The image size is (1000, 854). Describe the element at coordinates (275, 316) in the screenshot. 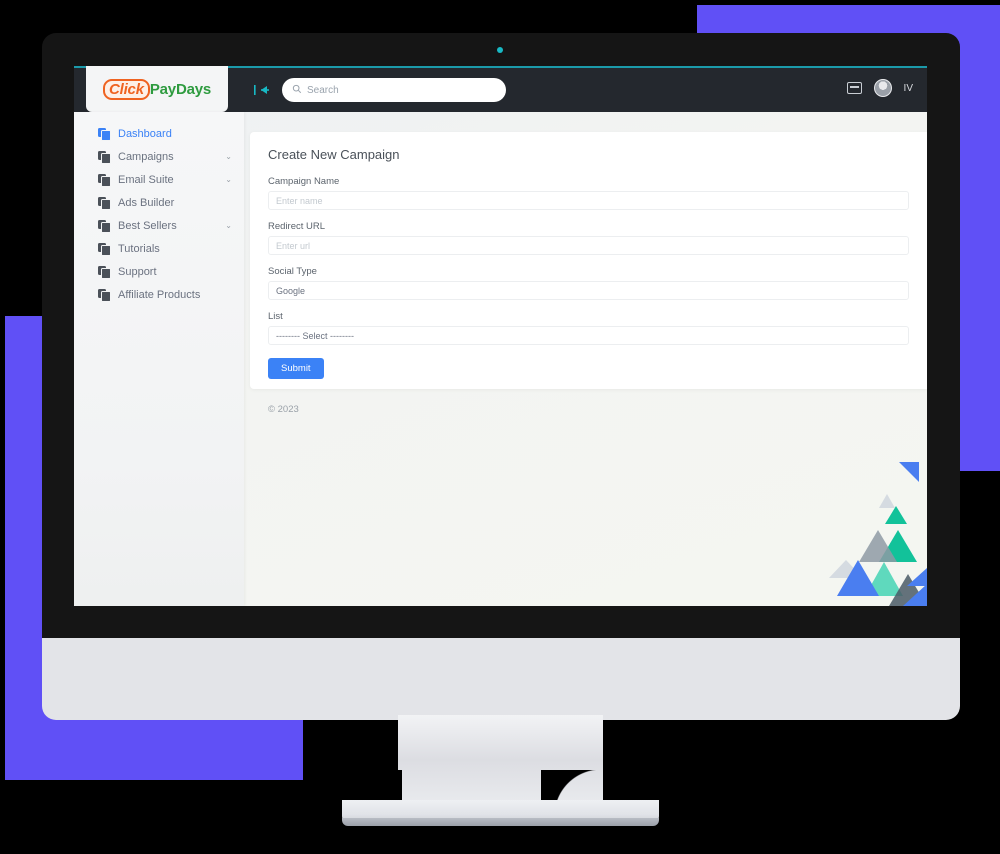

I see `field-label-list: List` at that location.